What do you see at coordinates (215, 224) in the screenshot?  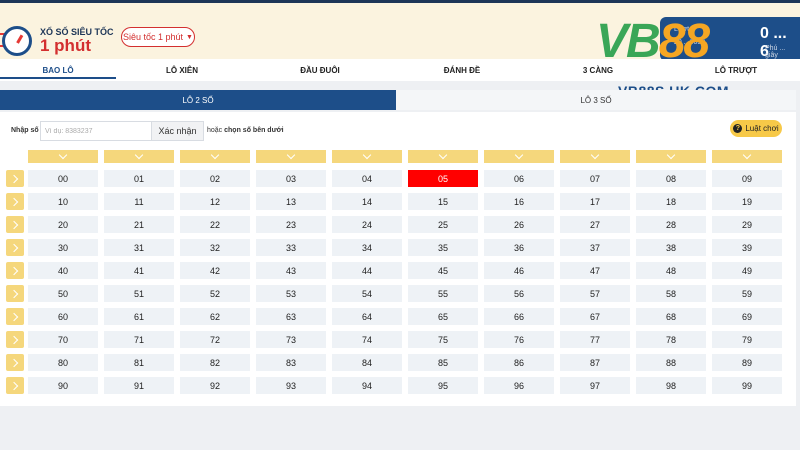 I see `number-cell: 22` at bounding box center [215, 224].